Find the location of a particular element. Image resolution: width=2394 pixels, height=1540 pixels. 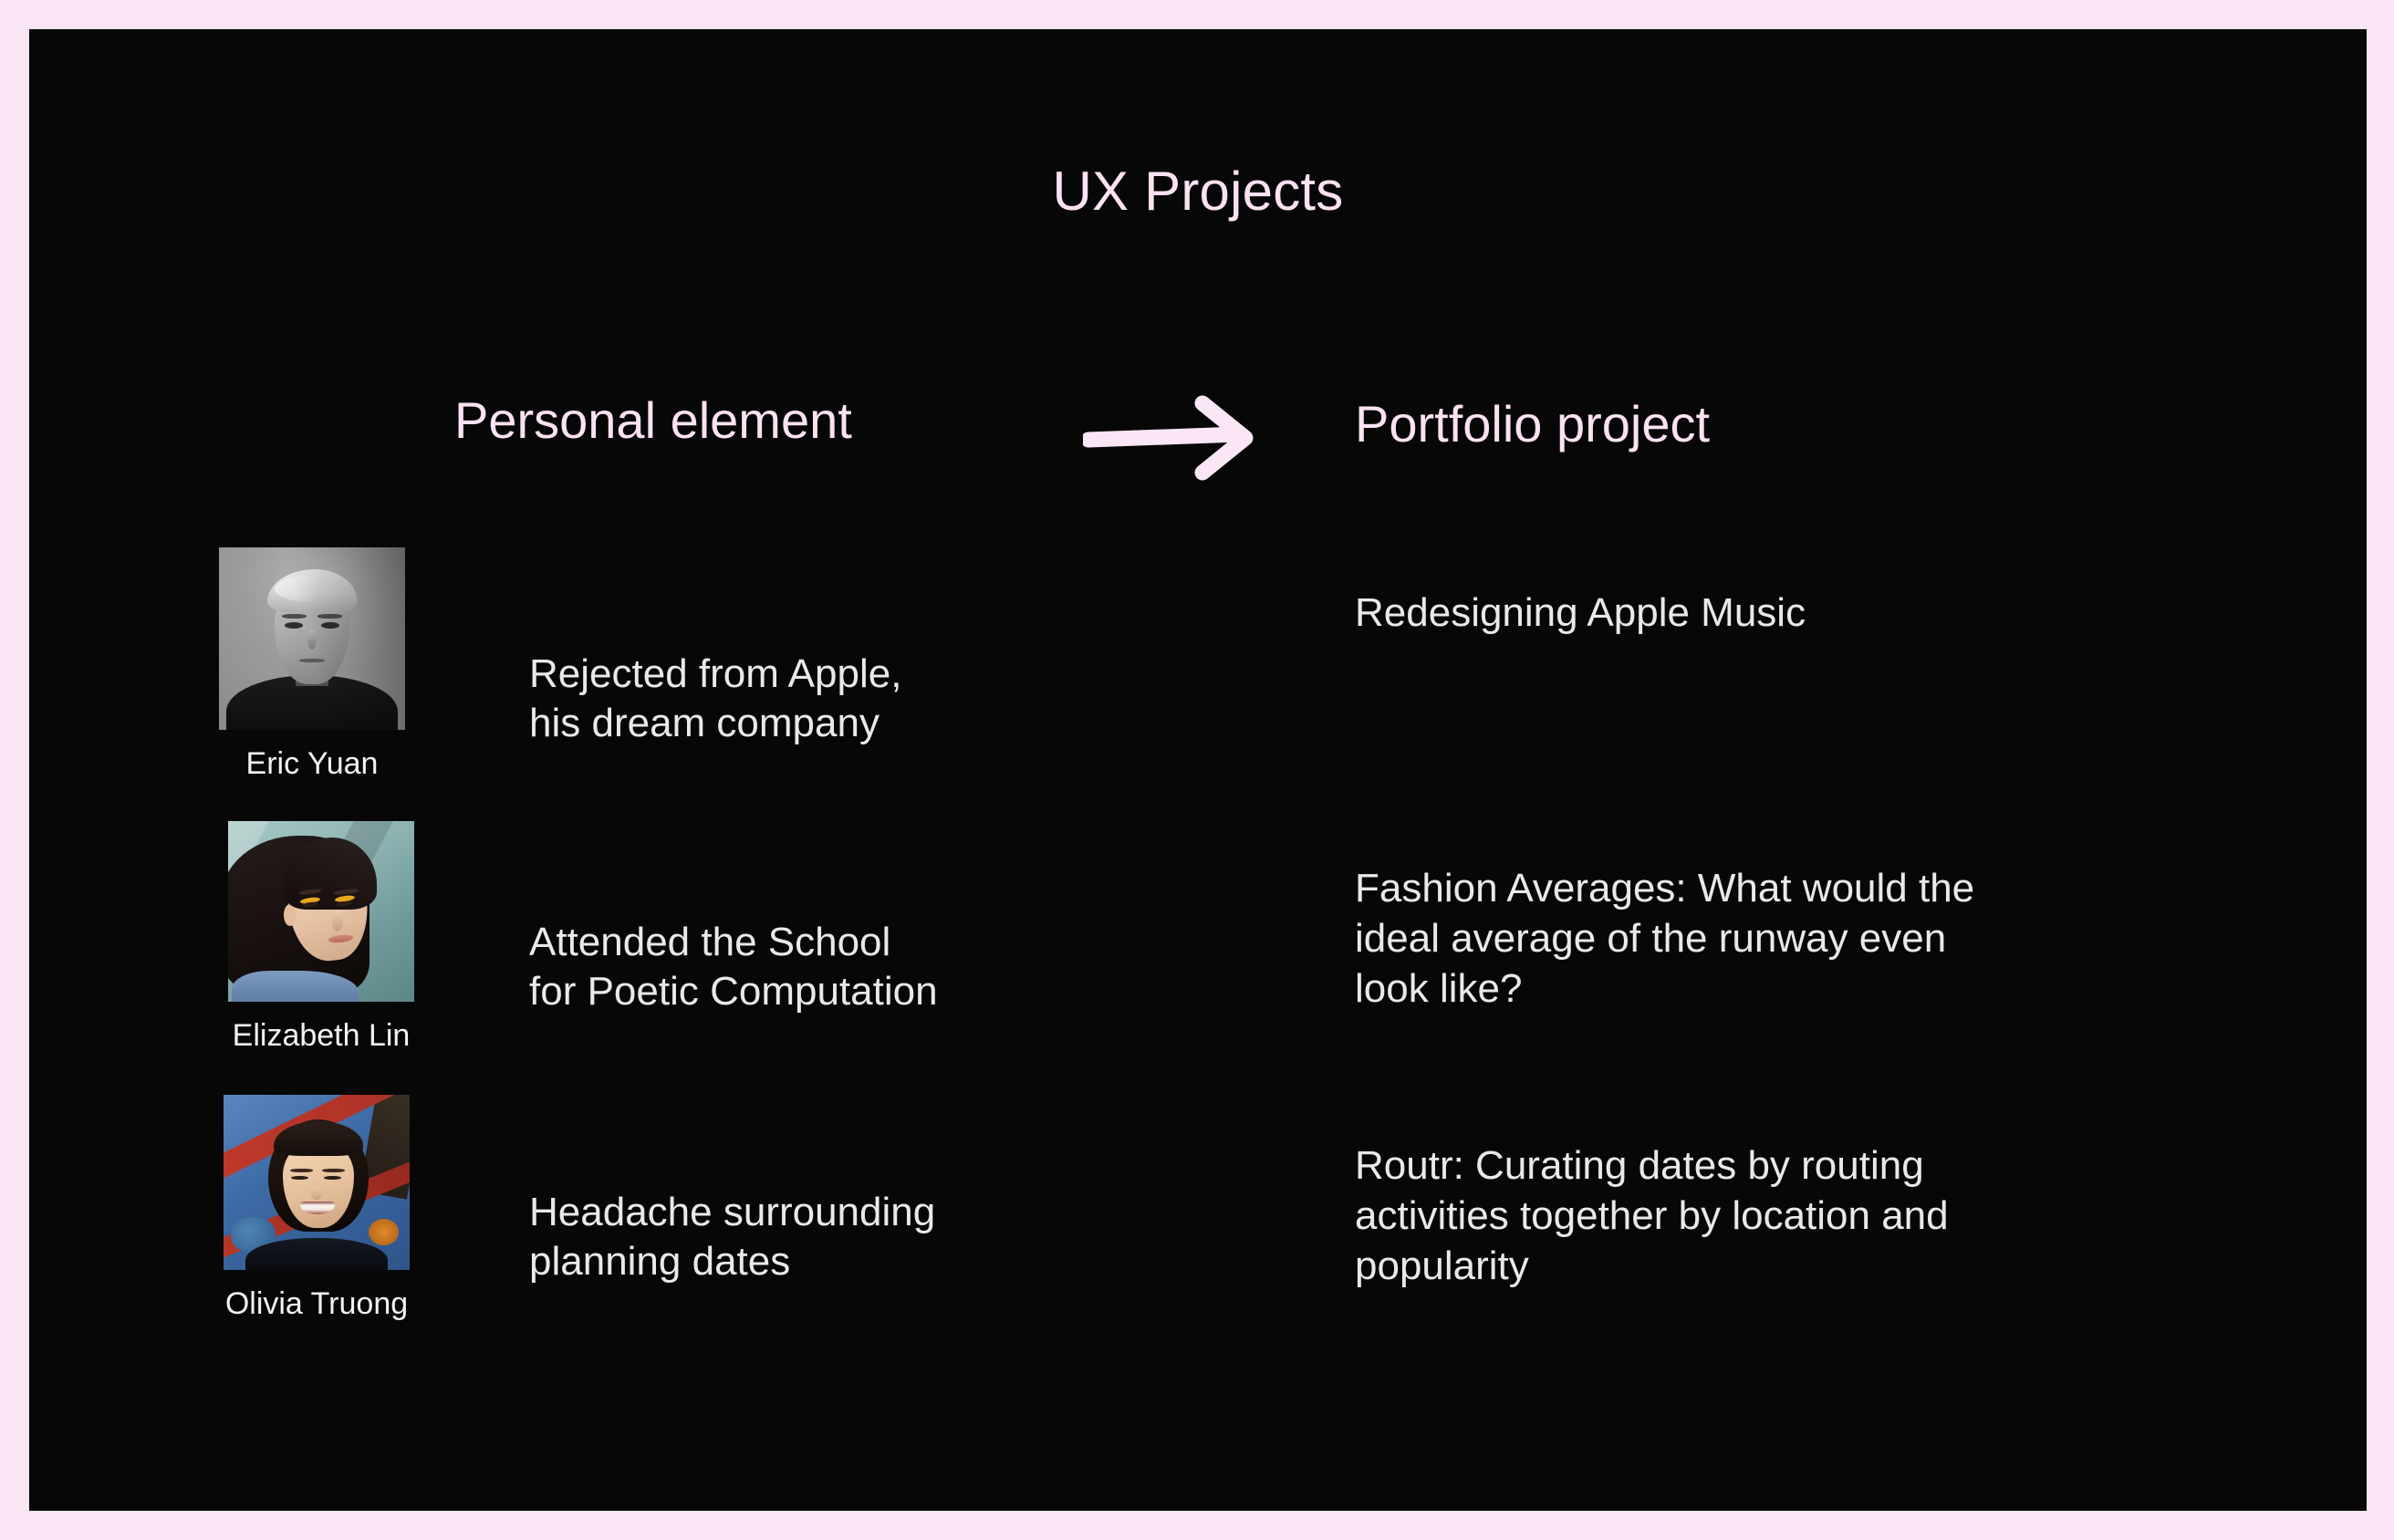

photo-mural-circle is located at coordinates (384, 1232).